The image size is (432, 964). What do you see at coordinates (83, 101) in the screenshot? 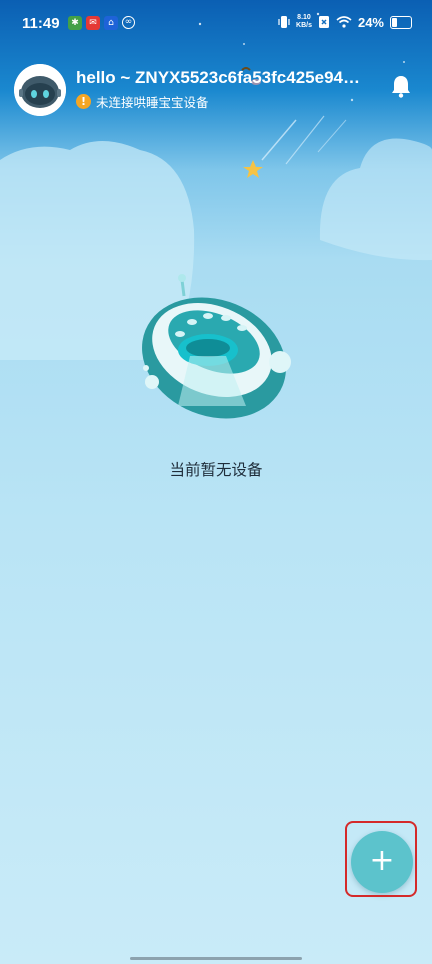
I see `warning-icon: !` at bounding box center [83, 101].